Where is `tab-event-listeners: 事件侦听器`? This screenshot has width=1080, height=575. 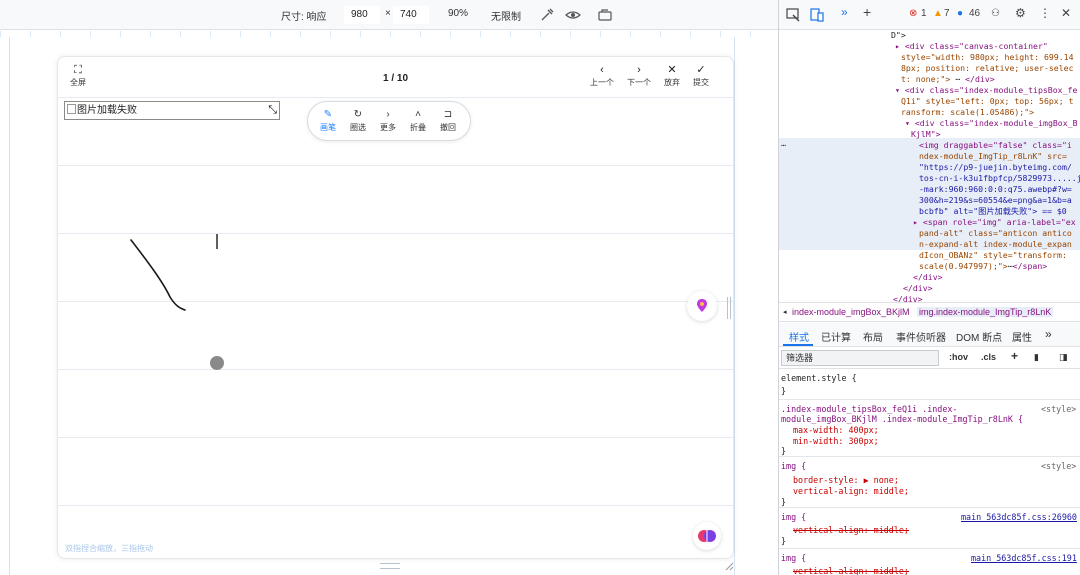 tab-event-listeners: 事件侦听器 is located at coordinates (921, 336).